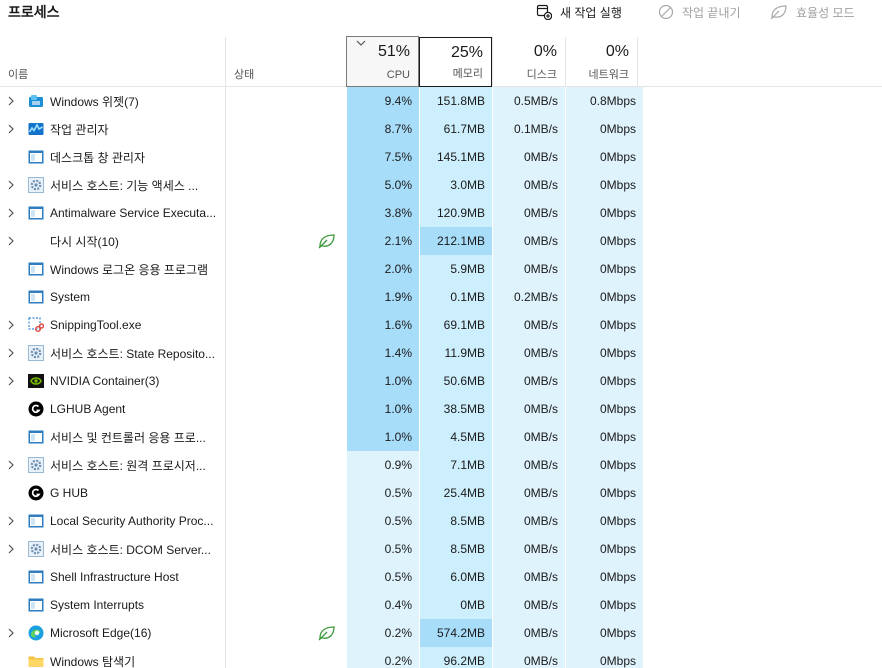 The height and width of the screenshot is (668, 882). I want to click on column-header-cpu: 51% CPU, so click(382, 61).